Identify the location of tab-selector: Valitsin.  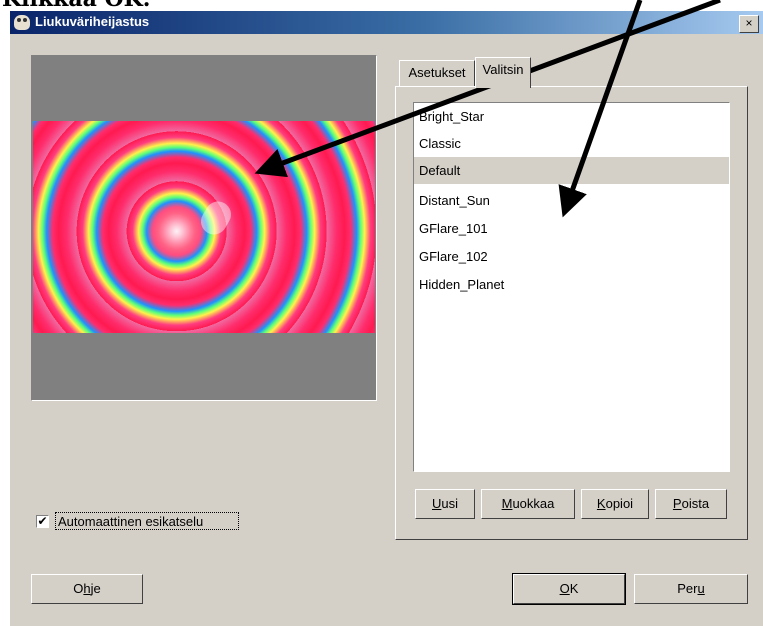
(503, 72).